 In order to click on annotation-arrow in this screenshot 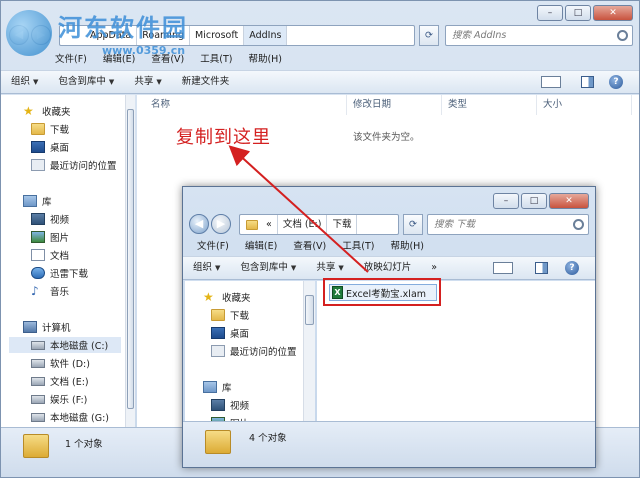, I will do `click(298, 209)`.